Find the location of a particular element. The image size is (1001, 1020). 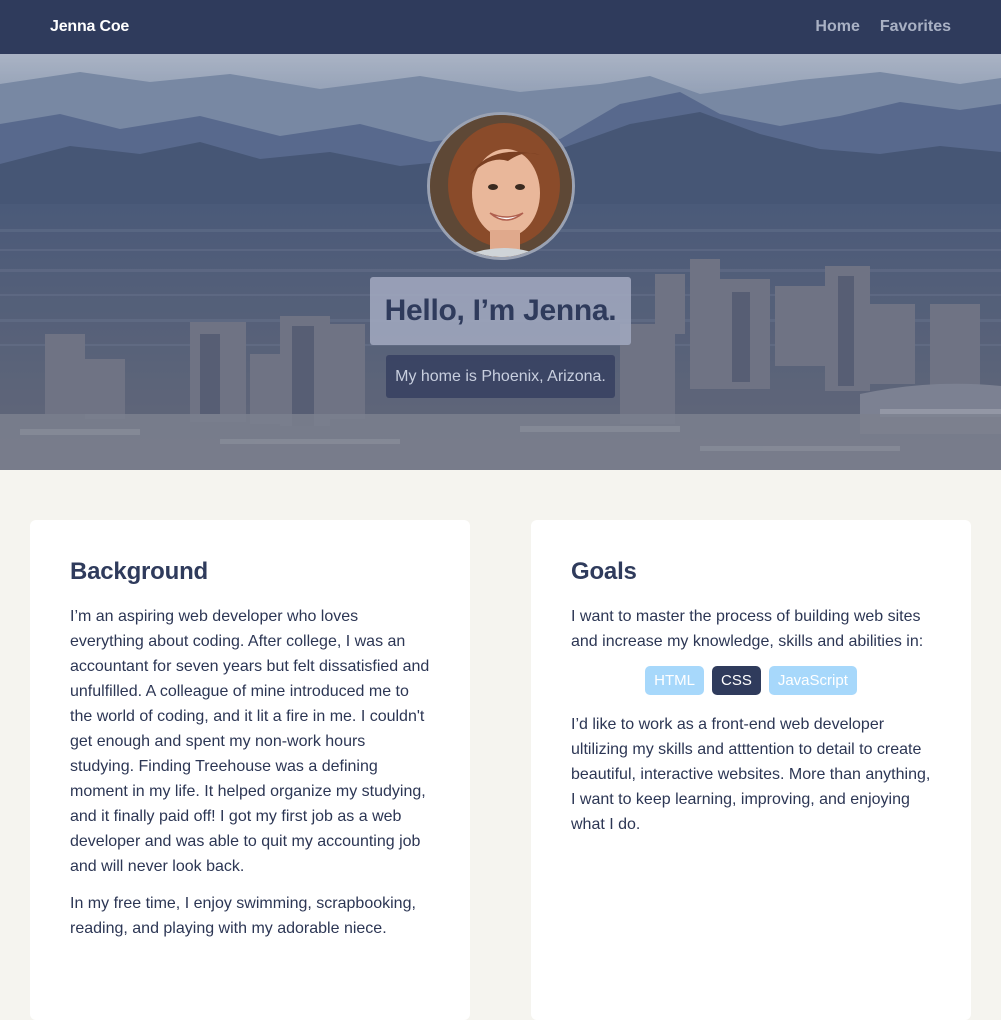

profile-photo is located at coordinates (501, 186).